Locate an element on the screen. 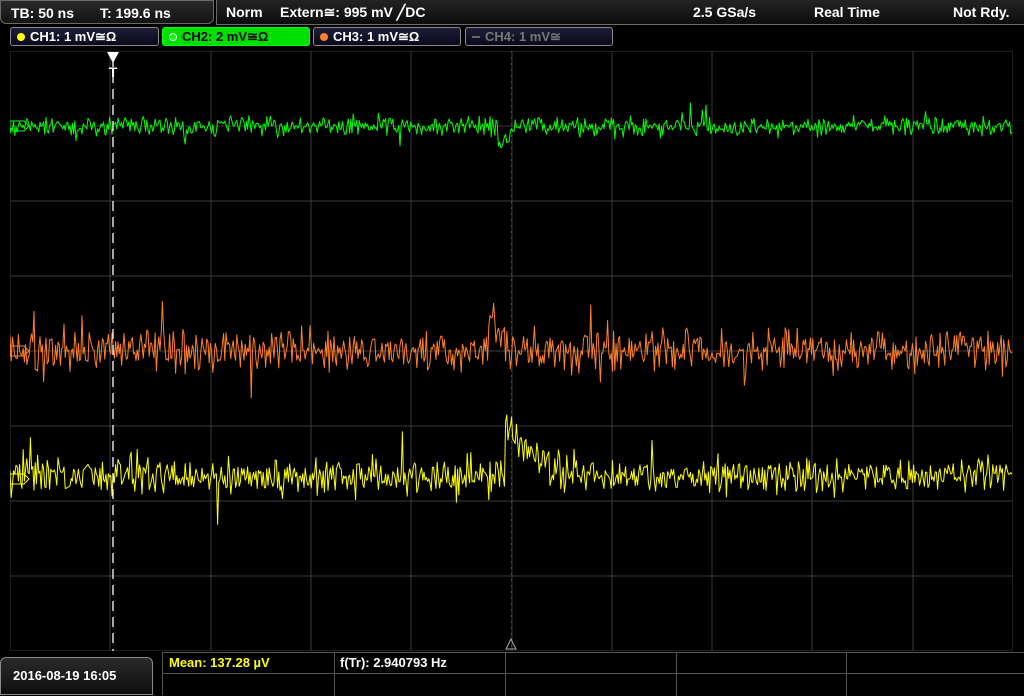 This screenshot has height=696, width=1024. channel-1-tab: CH1: 1 mV≅Ω is located at coordinates (84, 36).